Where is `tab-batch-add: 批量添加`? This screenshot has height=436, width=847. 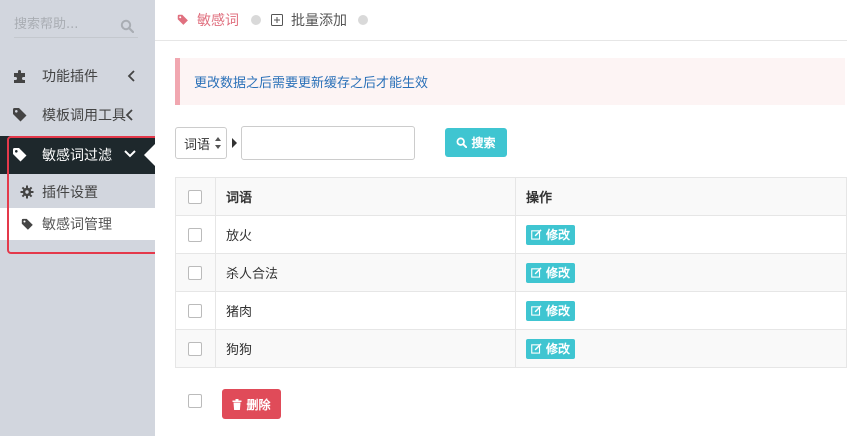
tab-batch-add: 批量添加 is located at coordinates (309, 20).